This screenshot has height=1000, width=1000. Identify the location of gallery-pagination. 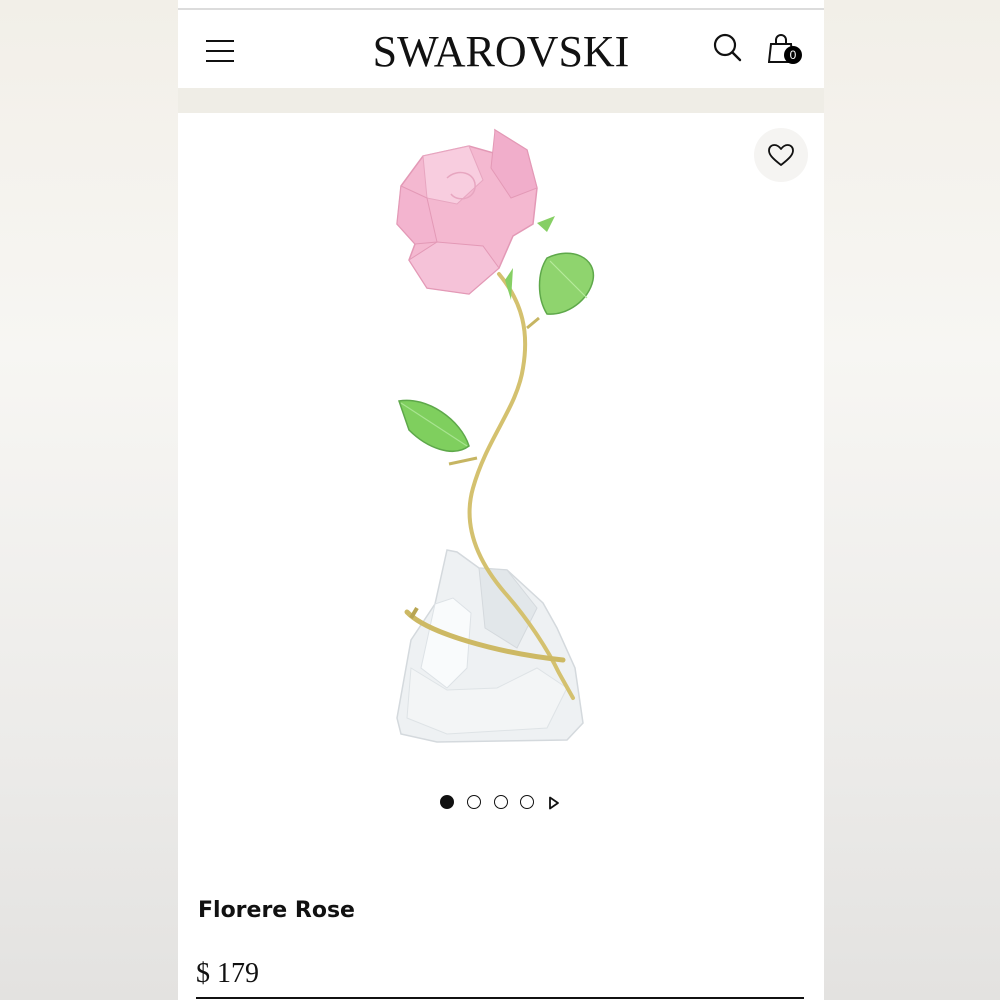
(505, 803).